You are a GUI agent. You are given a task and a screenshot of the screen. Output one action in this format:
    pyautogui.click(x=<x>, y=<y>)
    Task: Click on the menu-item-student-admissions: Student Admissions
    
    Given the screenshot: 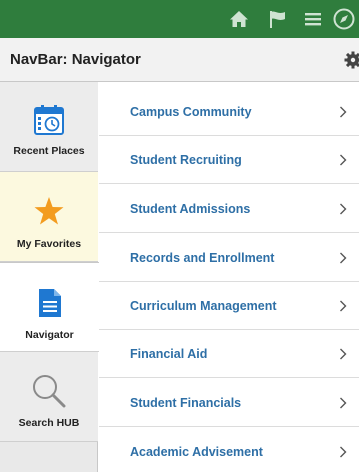 What is the action you would take?
    pyautogui.click(x=229, y=209)
    